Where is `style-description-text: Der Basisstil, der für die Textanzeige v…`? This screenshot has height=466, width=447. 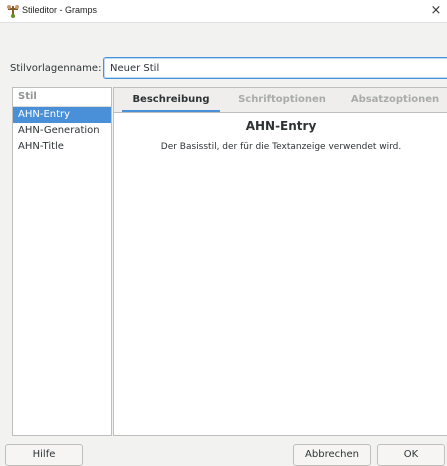
style-description-text: Der Basisstil, der für die Textanzeige v… is located at coordinates (281, 147).